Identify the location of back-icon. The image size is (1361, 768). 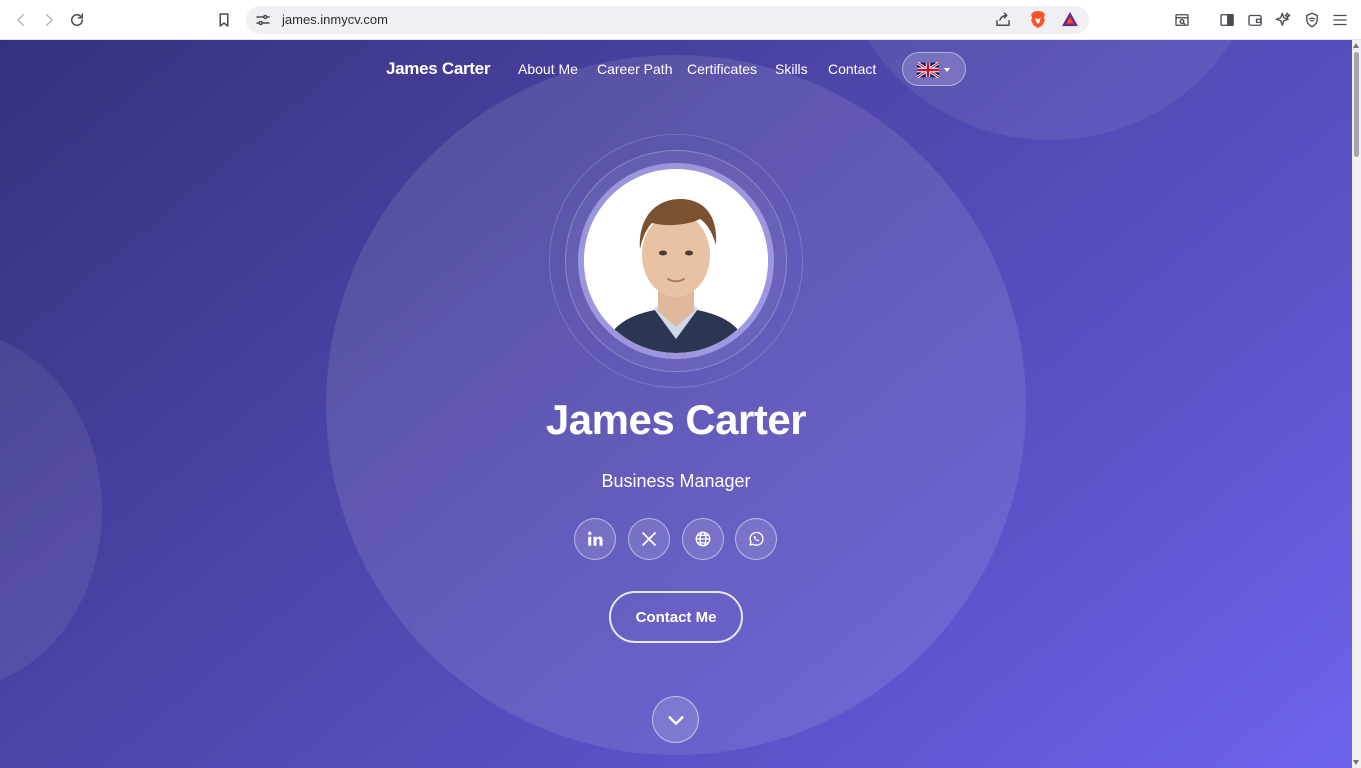
(21, 20).